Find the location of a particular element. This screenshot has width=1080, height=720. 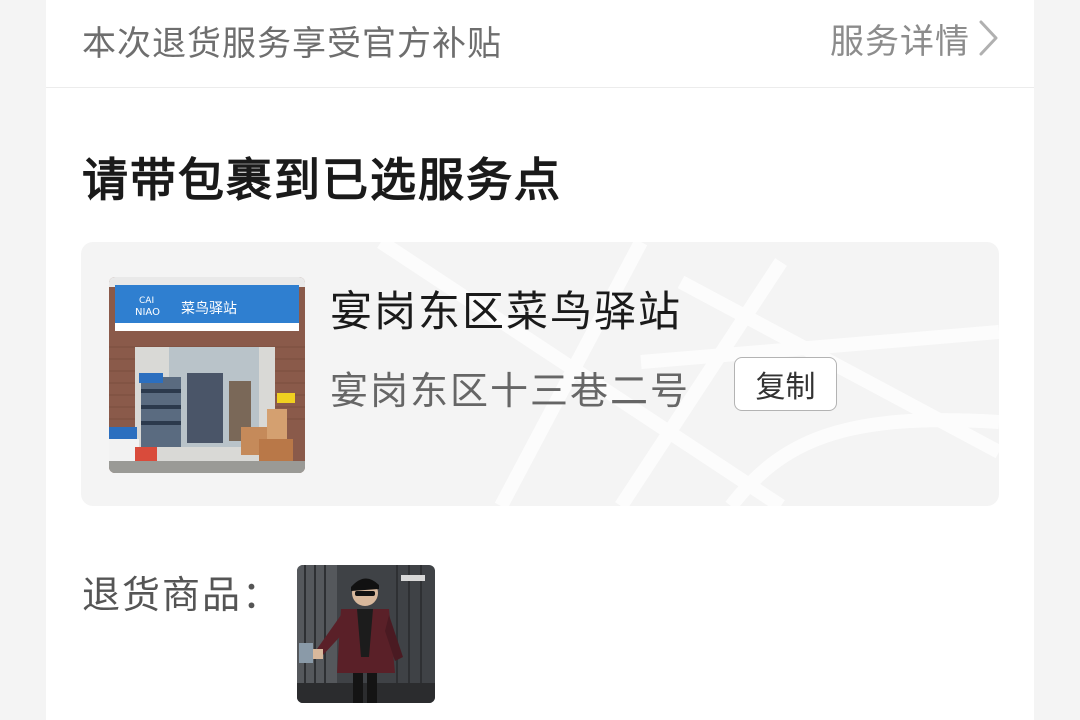

service-details-link: 服务详情 is located at coordinates (915, 39).